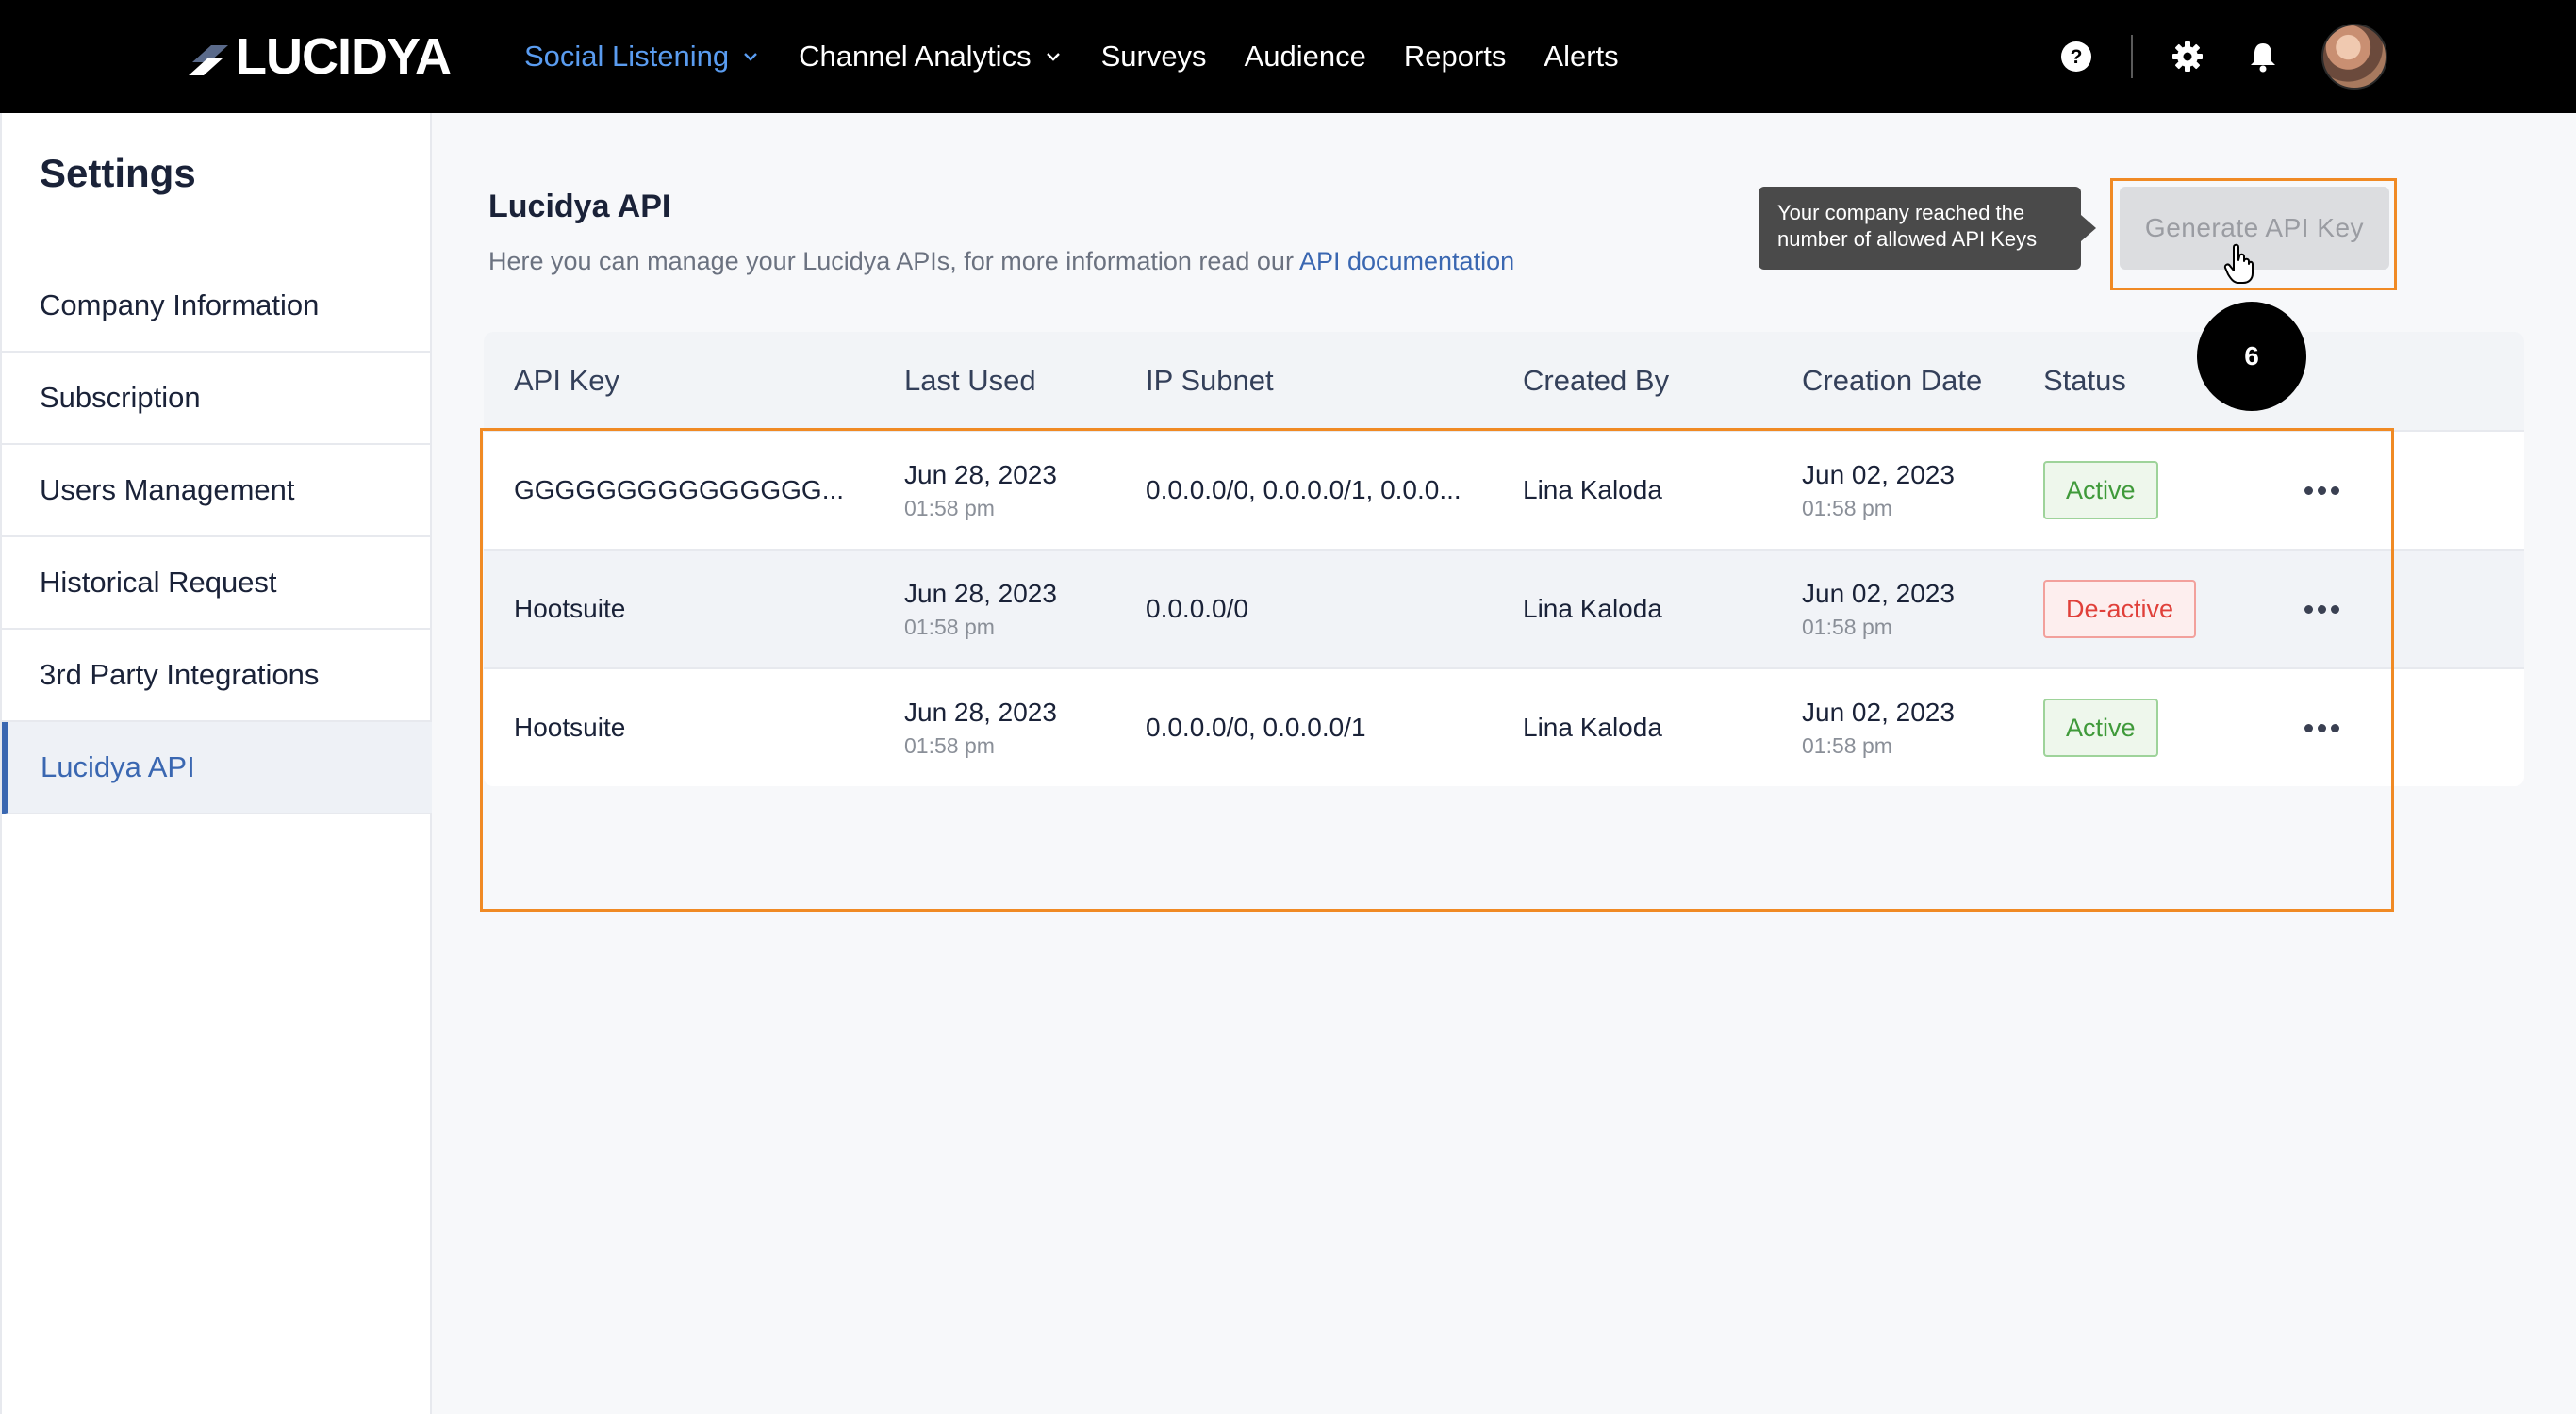  I want to click on gear-icon, so click(2187, 56).